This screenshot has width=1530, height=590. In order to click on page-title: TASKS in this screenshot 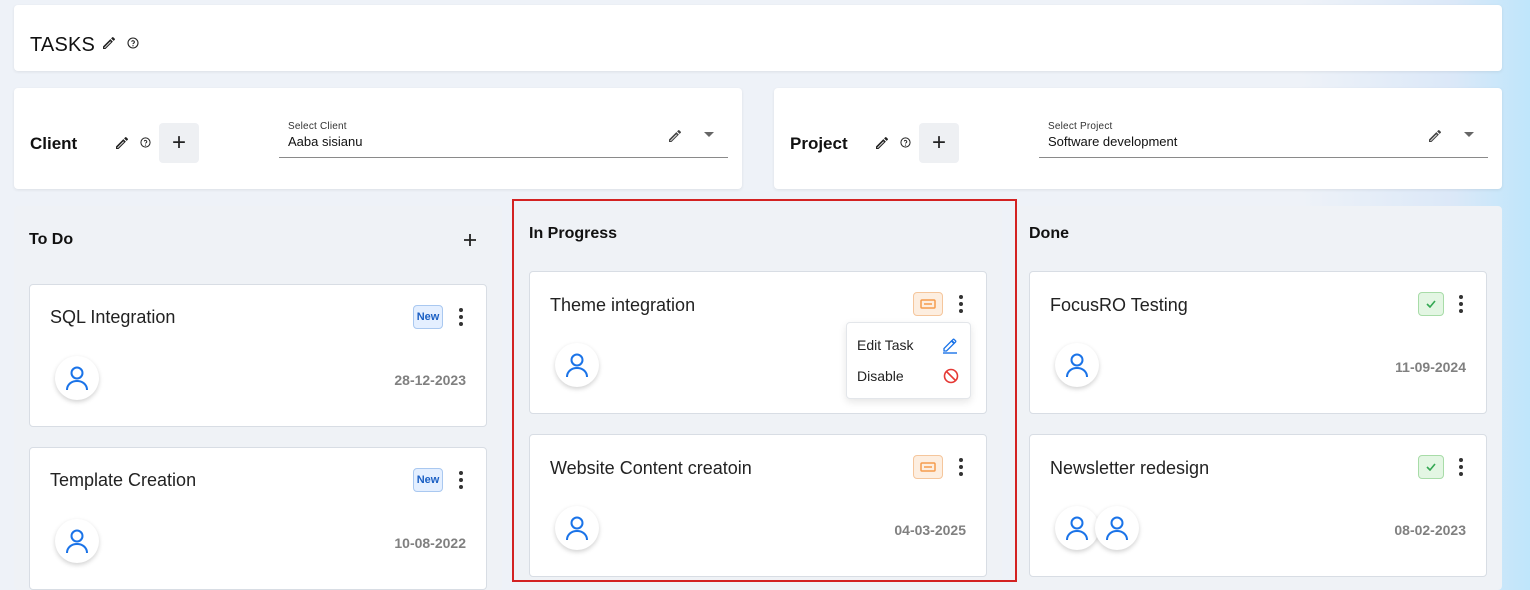, I will do `click(63, 45)`.